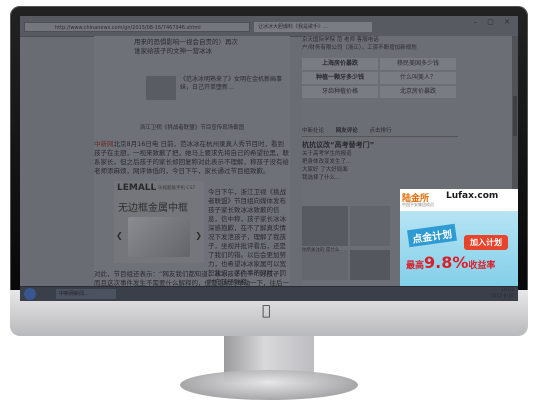 The height and width of the screenshot is (409, 538). What do you see at coordinates (472, 196) in the screenshot?
I see `ad-brand-en: Lufax.com` at bounding box center [472, 196].